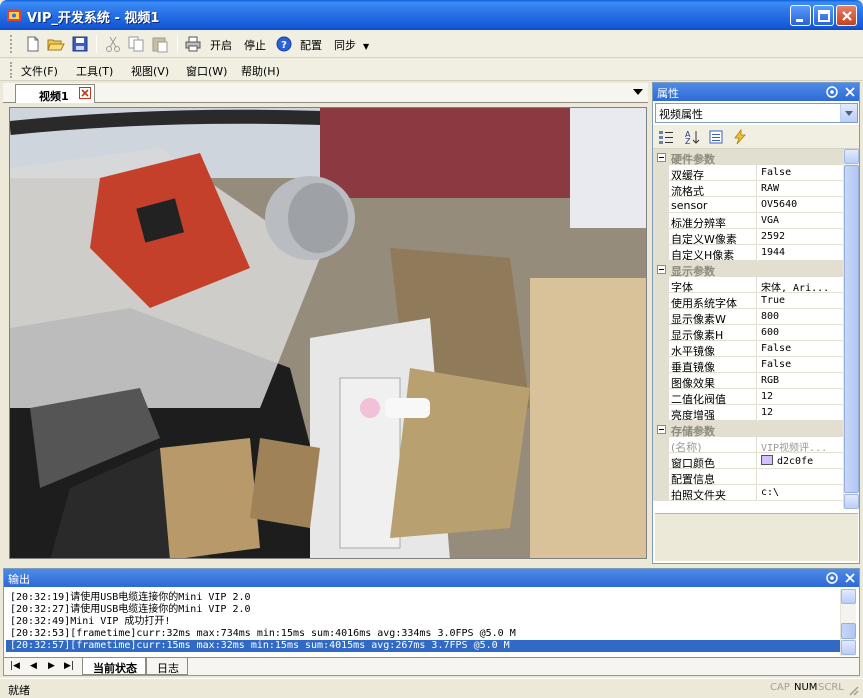 The width and height of the screenshot is (863, 698). I want to click on property-row: 显示像素H 600, so click(748, 333).